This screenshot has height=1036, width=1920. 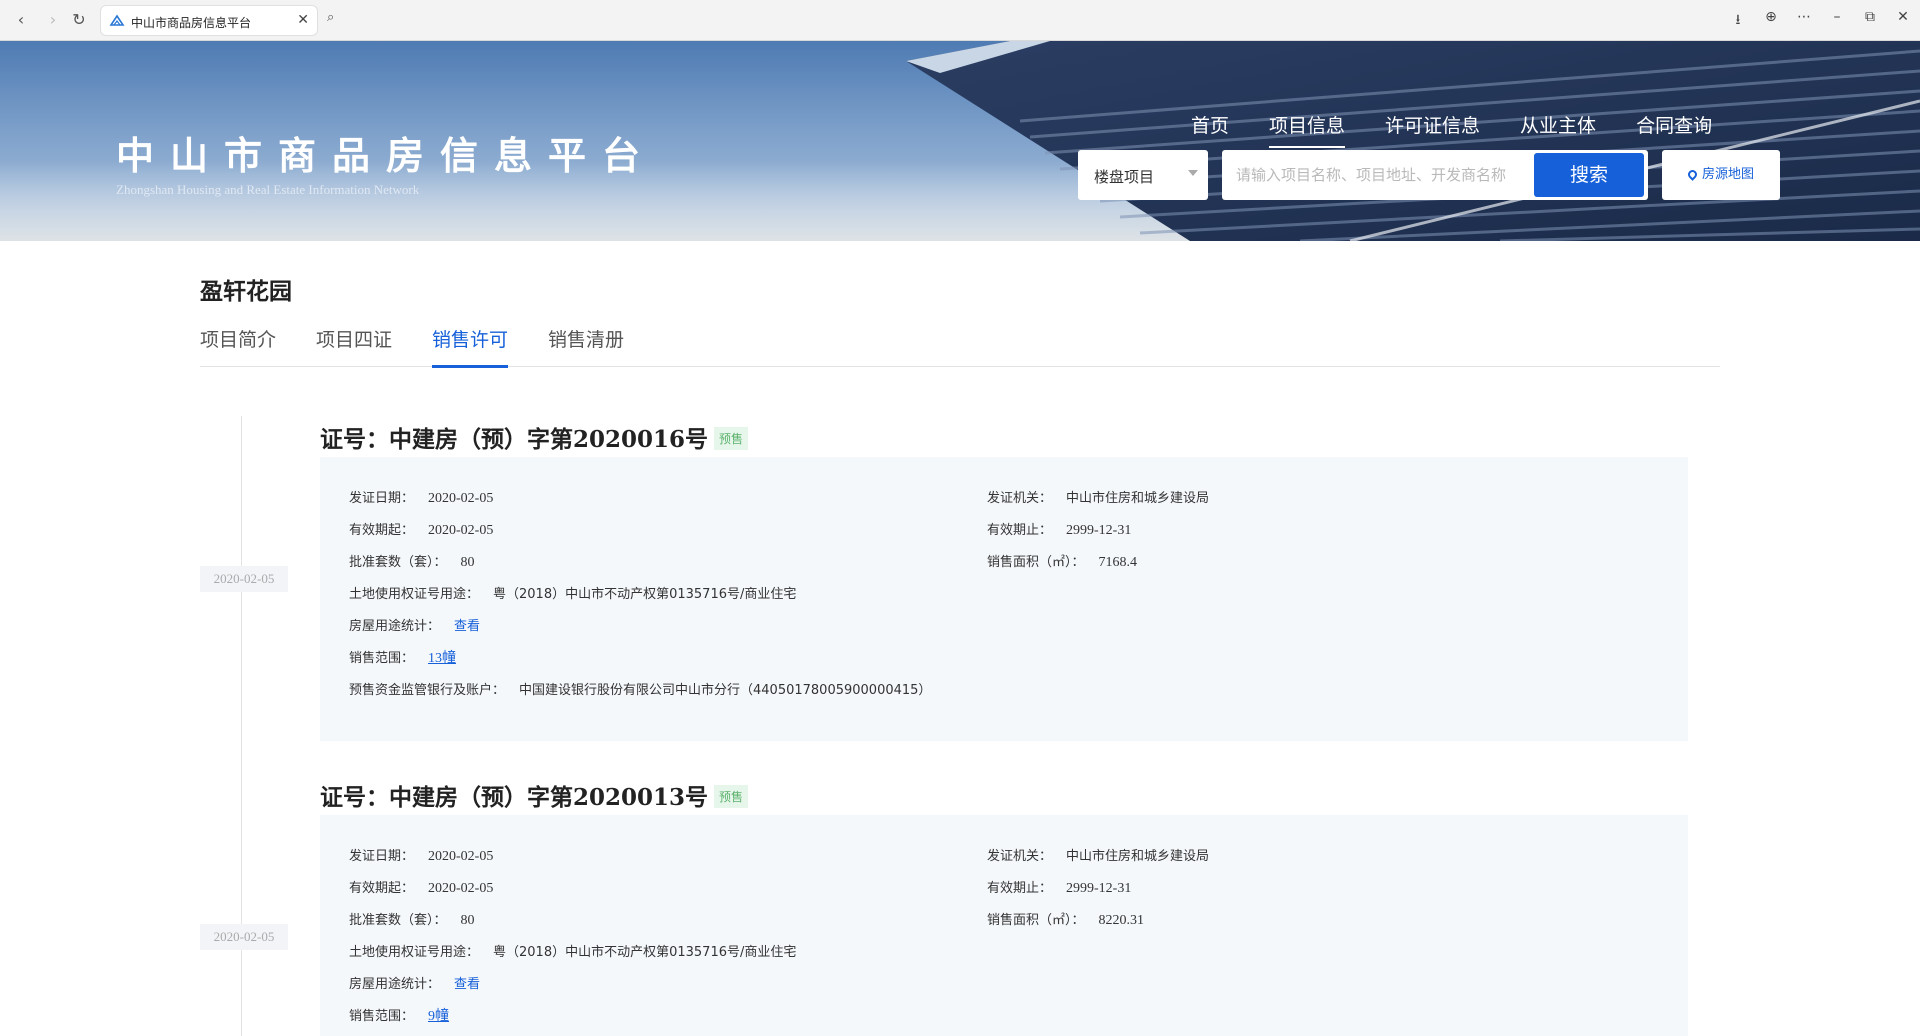 What do you see at coordinates (514, 797) in the screenshot?
I see `permit-number: 证号：中建房（预）字第2020013号` at bounding box center [514, 797].